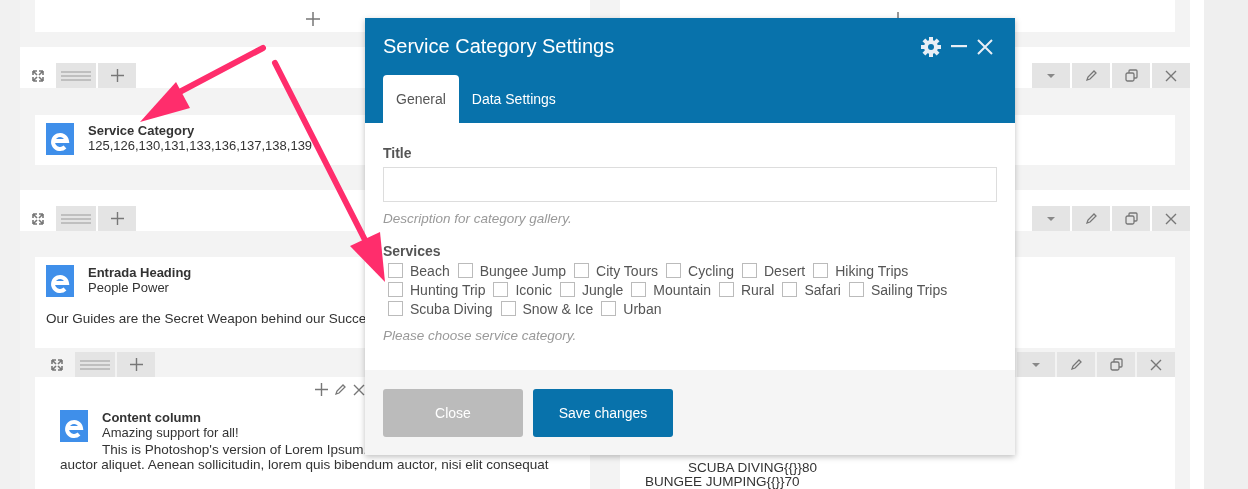 The width and height of the screenshot is (1248, 489). What do you see at coordinates (558, 309) in the screenshot?
I see `checkbox-label: Snow & Ice` at bounding box center [558, 309].